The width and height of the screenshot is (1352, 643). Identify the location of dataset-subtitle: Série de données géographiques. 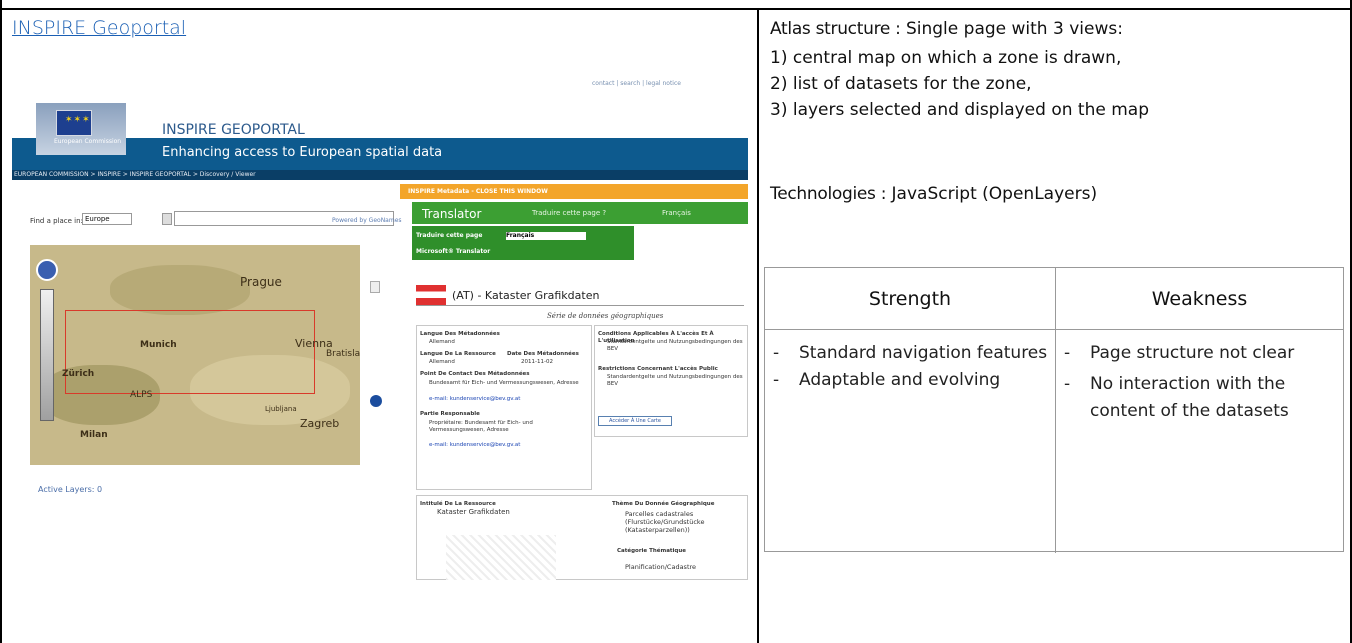
(605, 316).